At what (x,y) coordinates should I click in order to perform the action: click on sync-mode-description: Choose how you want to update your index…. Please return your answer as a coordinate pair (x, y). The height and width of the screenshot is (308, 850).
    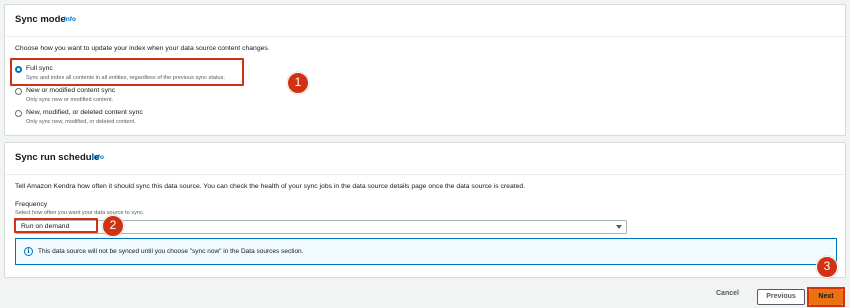
    Looking at the image, I should click on (142, 48).